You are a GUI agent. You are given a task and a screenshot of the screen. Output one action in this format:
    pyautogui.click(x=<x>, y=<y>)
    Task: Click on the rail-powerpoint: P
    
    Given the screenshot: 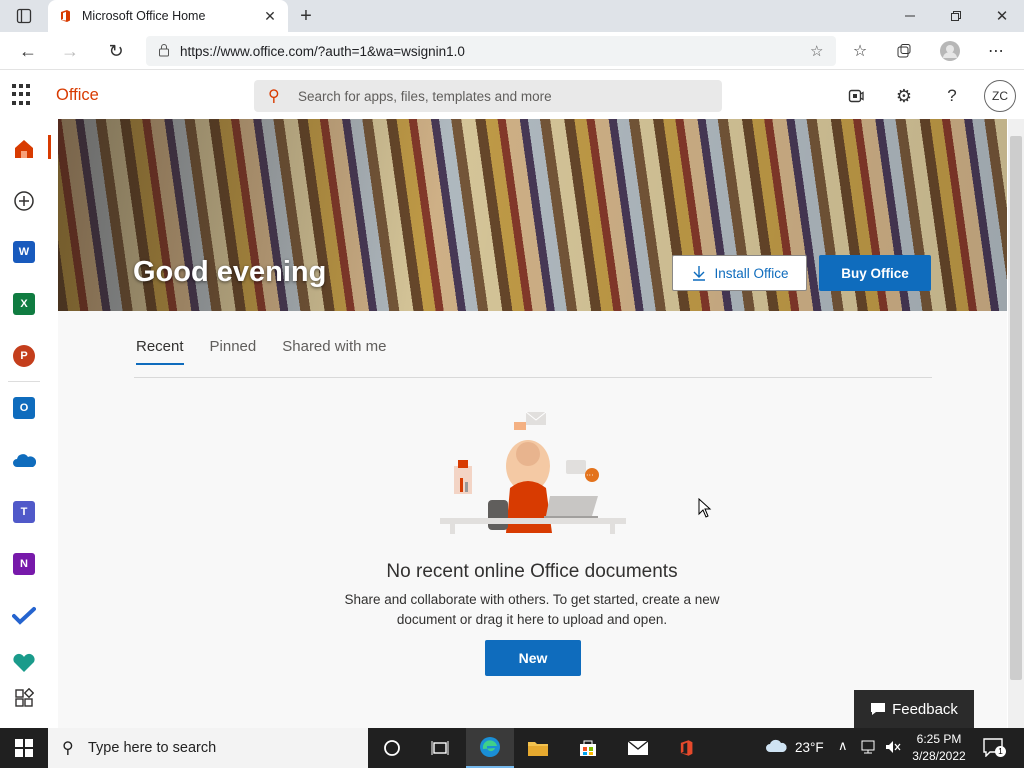 What is the action you would take?
    pyautogui.click(x=24, y=356)
    